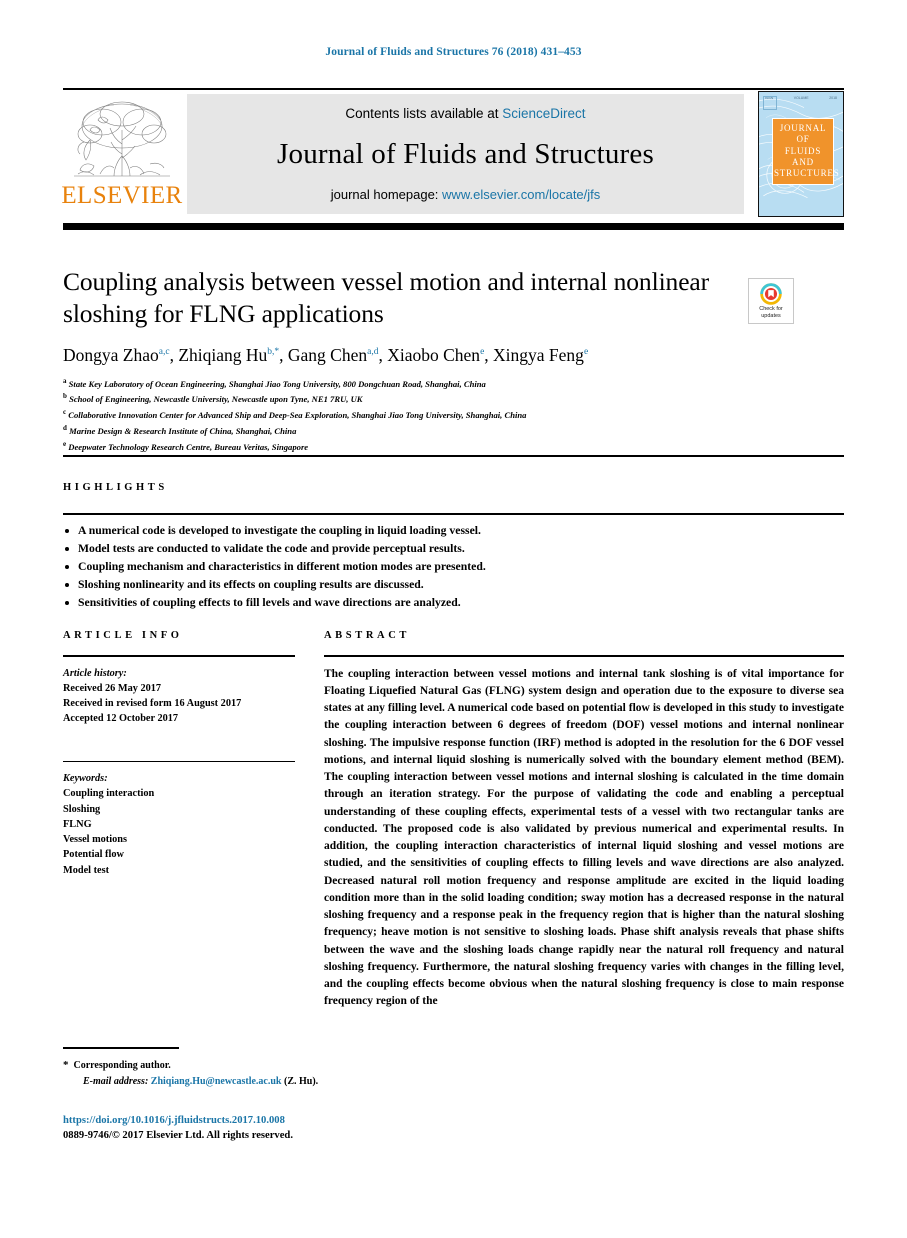 This screenshot has width=907, height=1238. I want to click on highlights-bottom-rule, so click(453, 514).